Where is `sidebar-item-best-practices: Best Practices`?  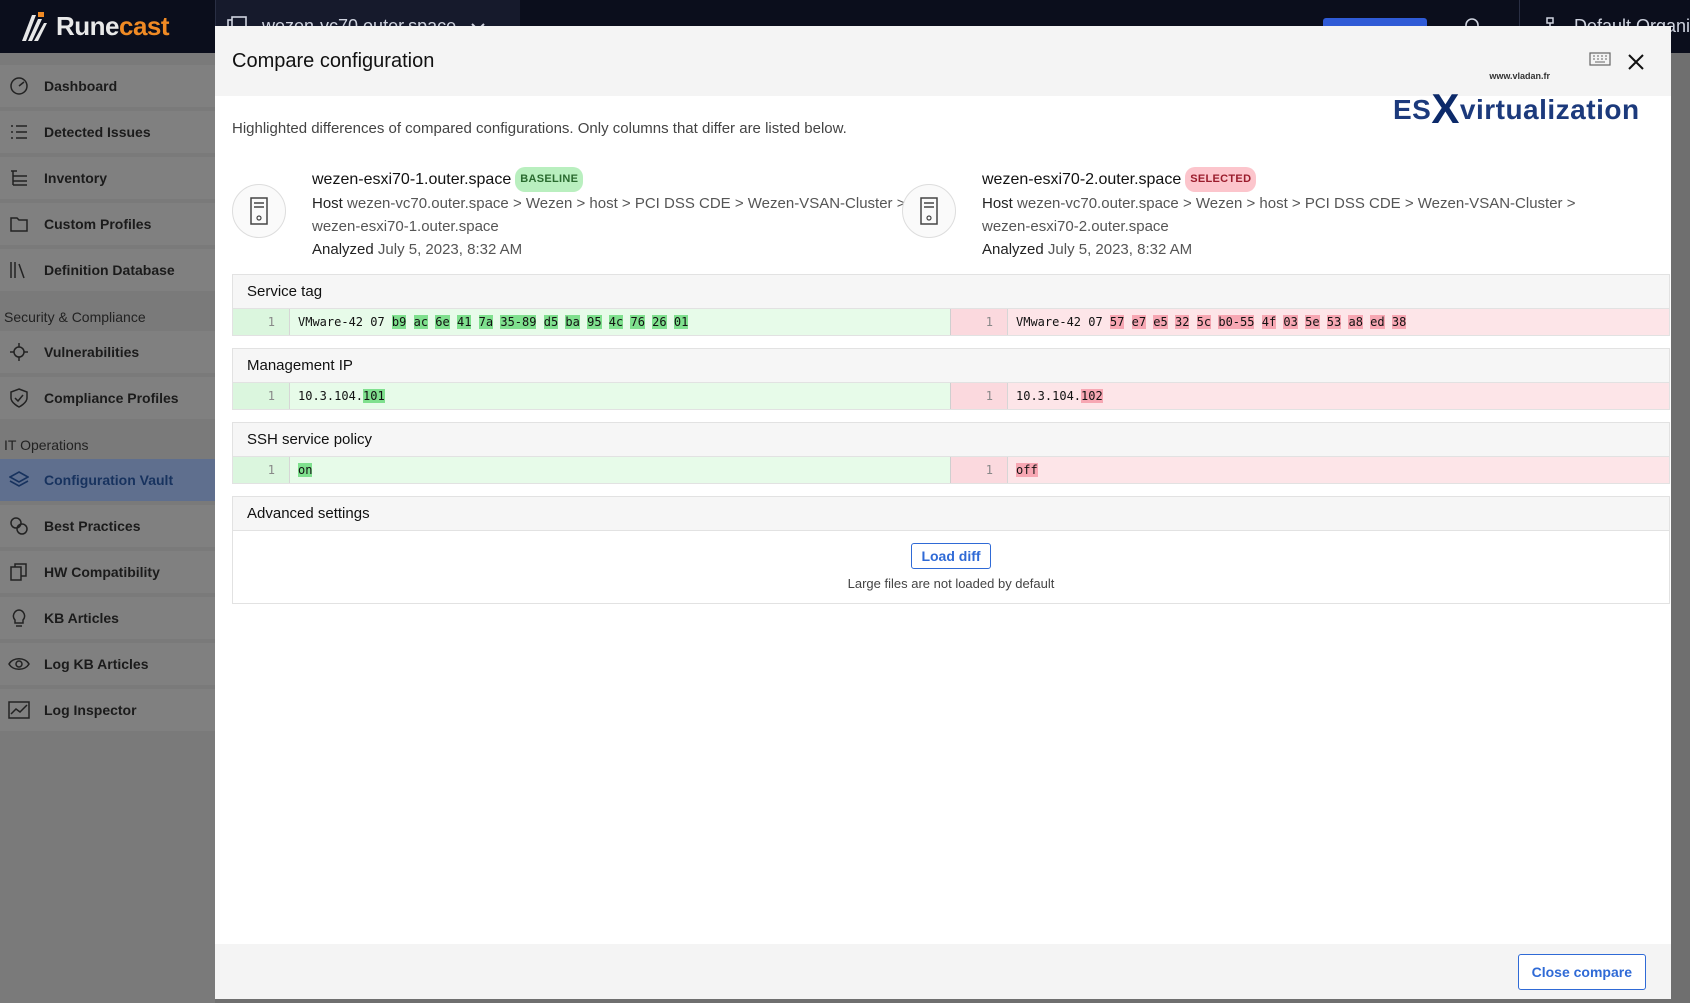
sidebar-item-best-practices: Best Practices is located at coordinates (107, 526).